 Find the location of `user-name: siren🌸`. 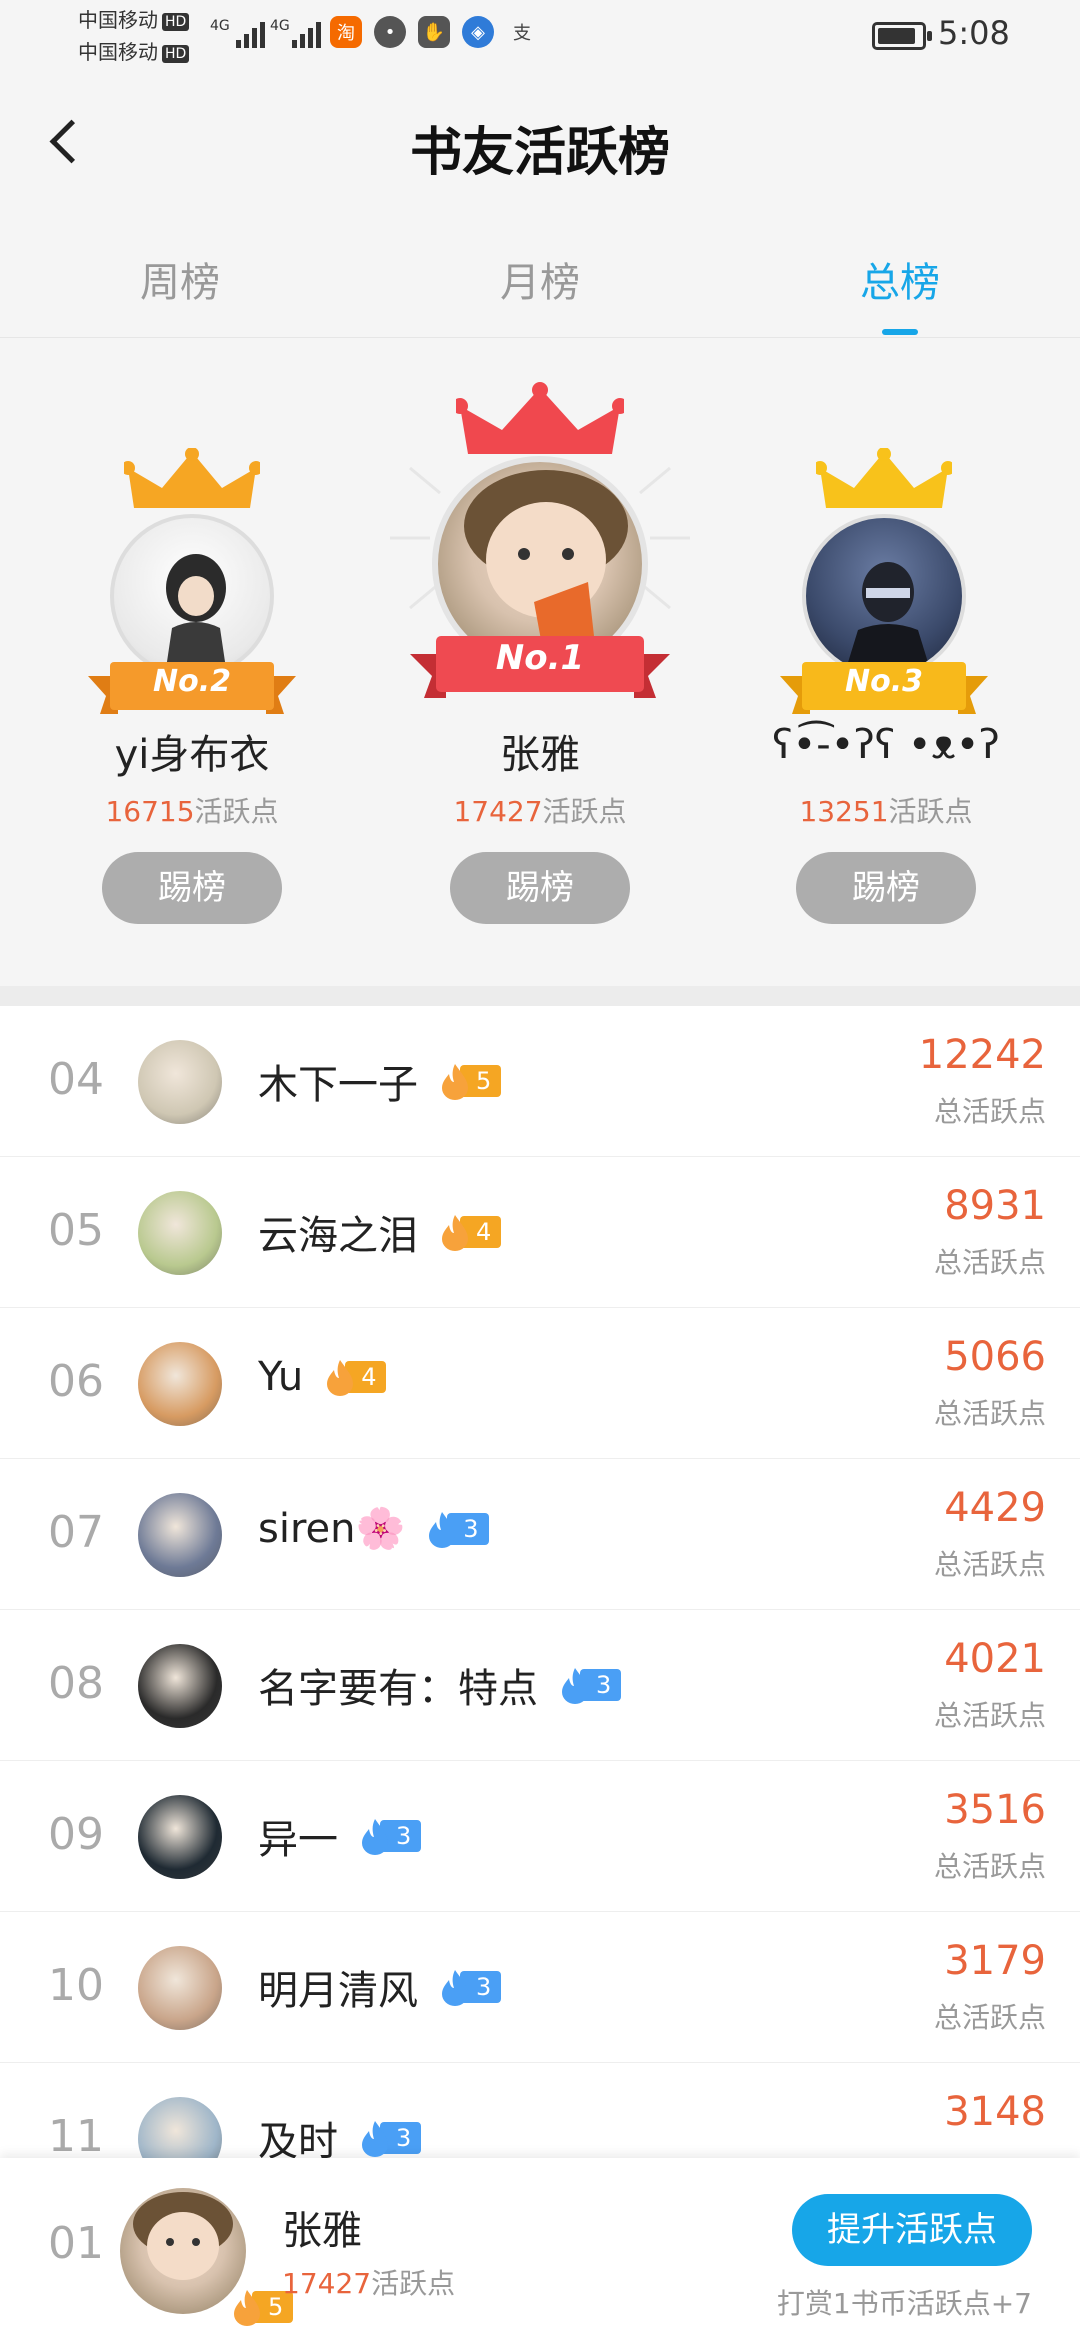

user-name: siren🌸 is located at coordinates (332, 1529).